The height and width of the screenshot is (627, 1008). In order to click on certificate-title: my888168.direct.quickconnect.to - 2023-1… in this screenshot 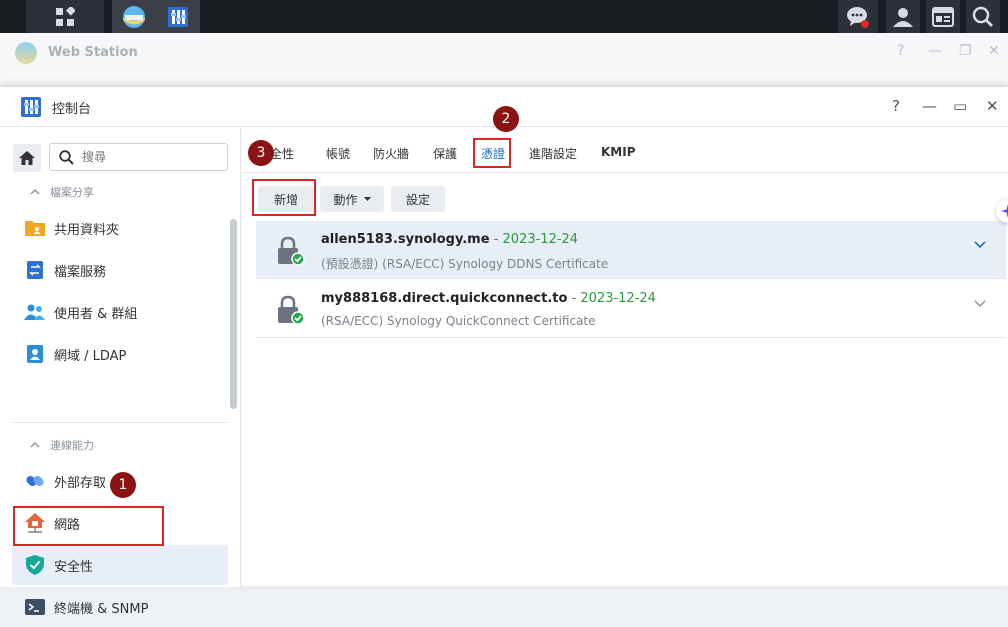, I will do `click(488, 298)`.